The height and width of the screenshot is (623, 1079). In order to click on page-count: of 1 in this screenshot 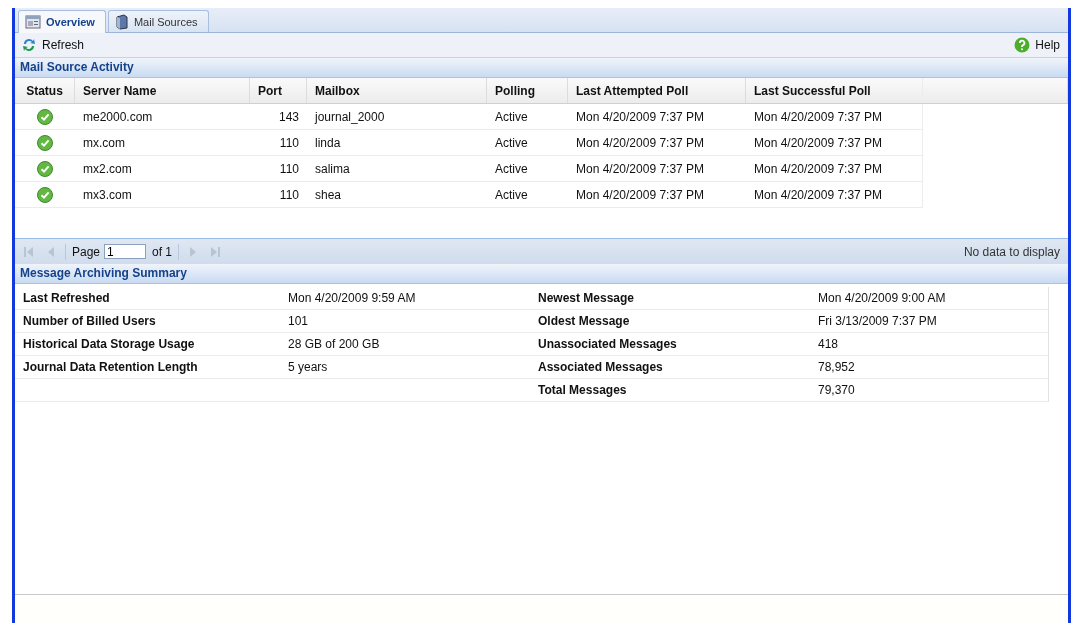, I will do `click(162, 251)`.